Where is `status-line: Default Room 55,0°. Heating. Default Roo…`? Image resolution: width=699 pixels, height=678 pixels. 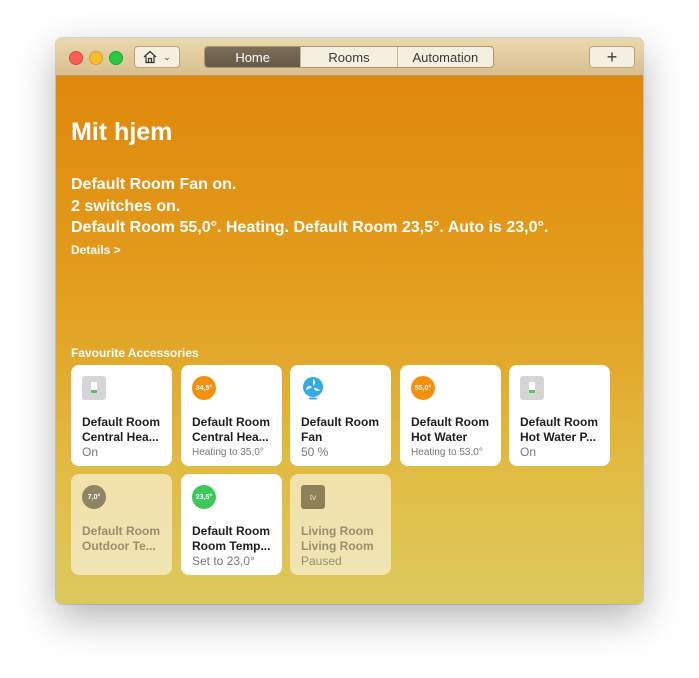 status-line: Default Room 55,0°. Heating. Default Roo… is located at coordinates (310, 227).